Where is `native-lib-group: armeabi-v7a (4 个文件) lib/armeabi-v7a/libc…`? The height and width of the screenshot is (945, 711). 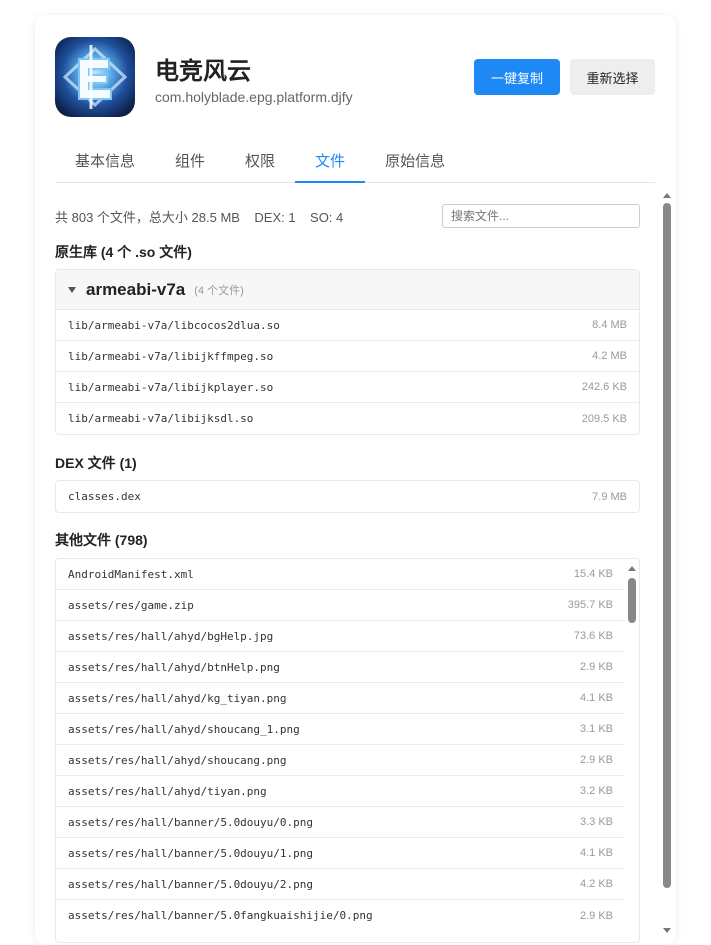
native-lib-group: armeabi-v7a (4 个文件) lib/armeabi-v7a/libc… is located at coordinates (347, 352).